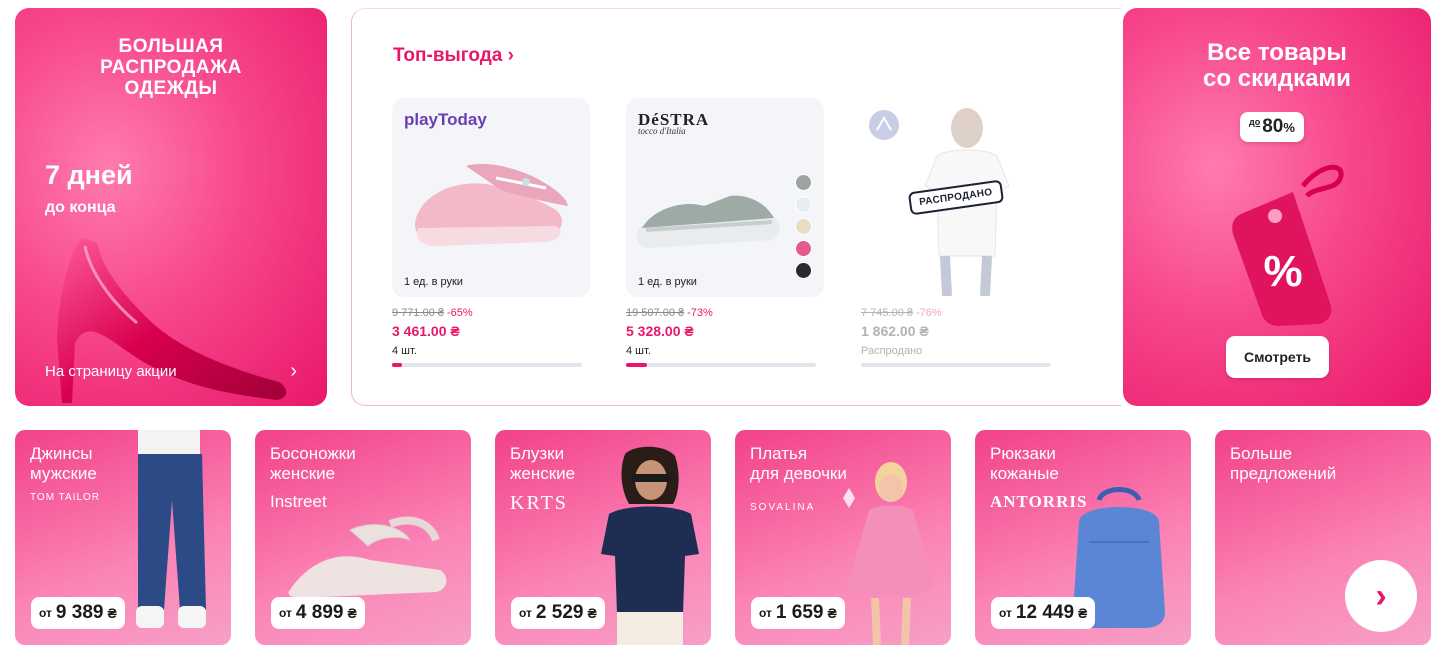  What do you see at coordinates (669, 313) in the screenshot?
I see `old-price: 19 507.00 ₴ -73%` at bounding box center [669, 313].